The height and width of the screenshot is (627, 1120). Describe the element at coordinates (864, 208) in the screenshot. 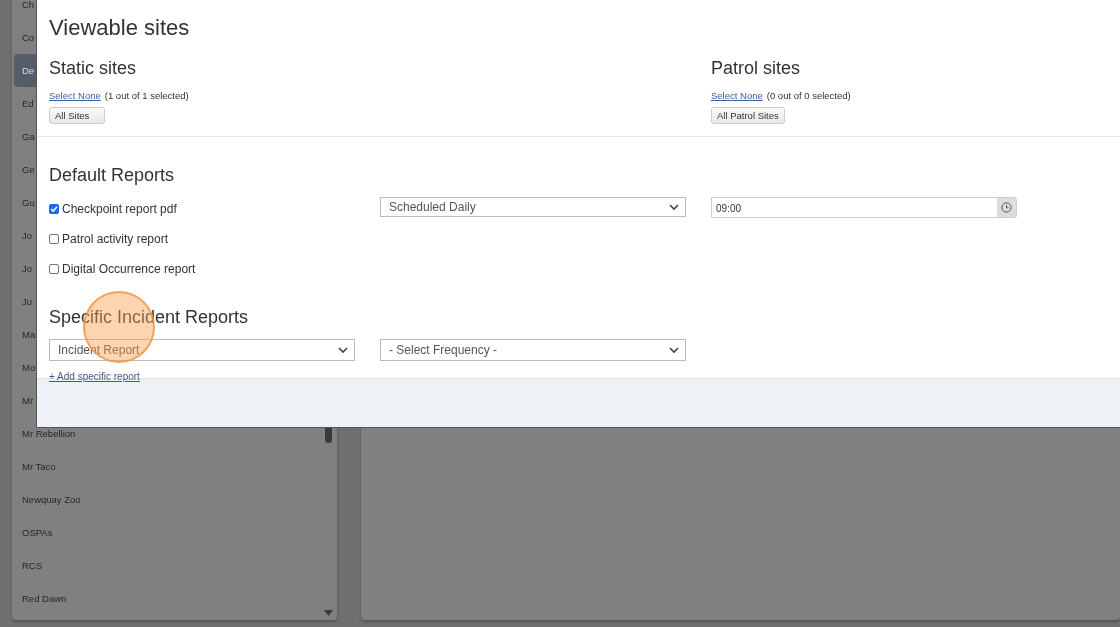

I see `time-input: 09:00` at that location.